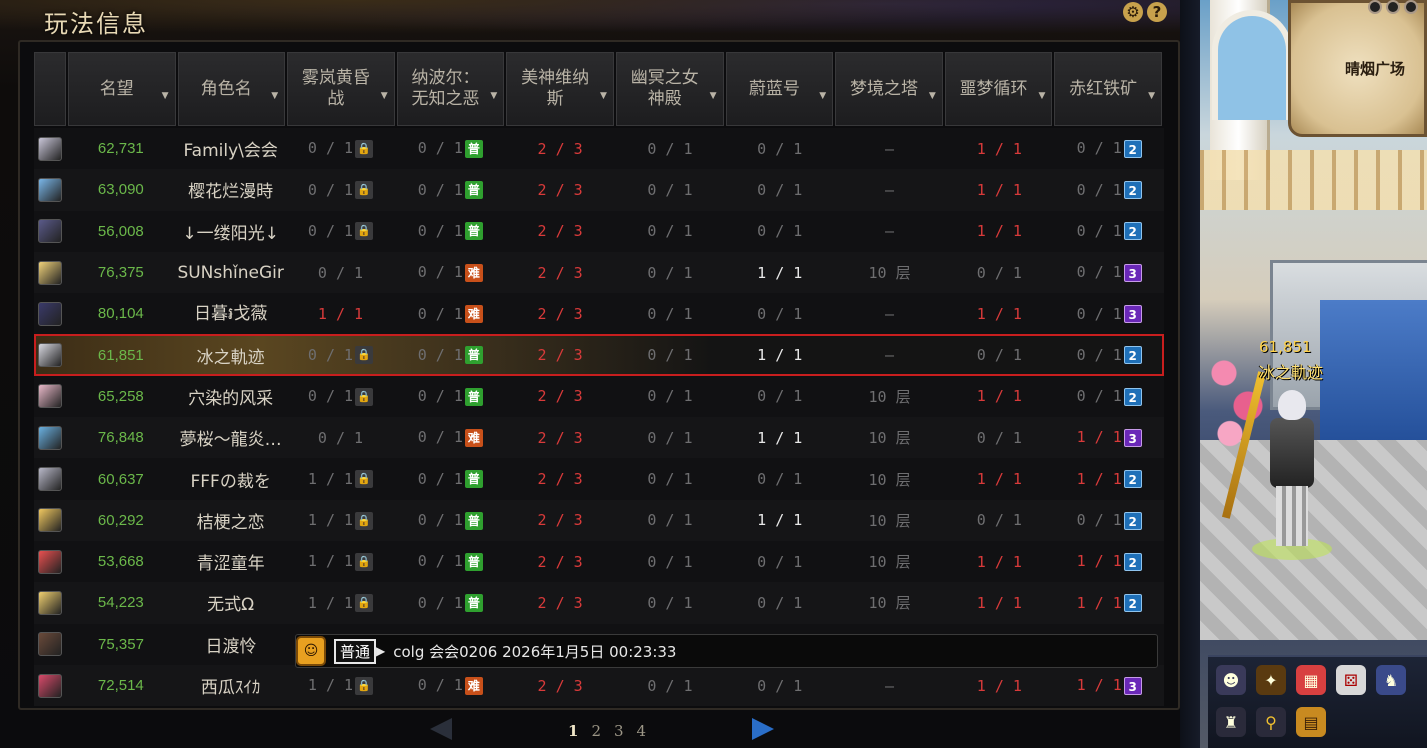 Image resolution: width=1427 pixels, height=748 pixels. Describe the element at coordinates (473, 314) in the screenshot. I see `hard-difficulty-badge: 难` at that location.